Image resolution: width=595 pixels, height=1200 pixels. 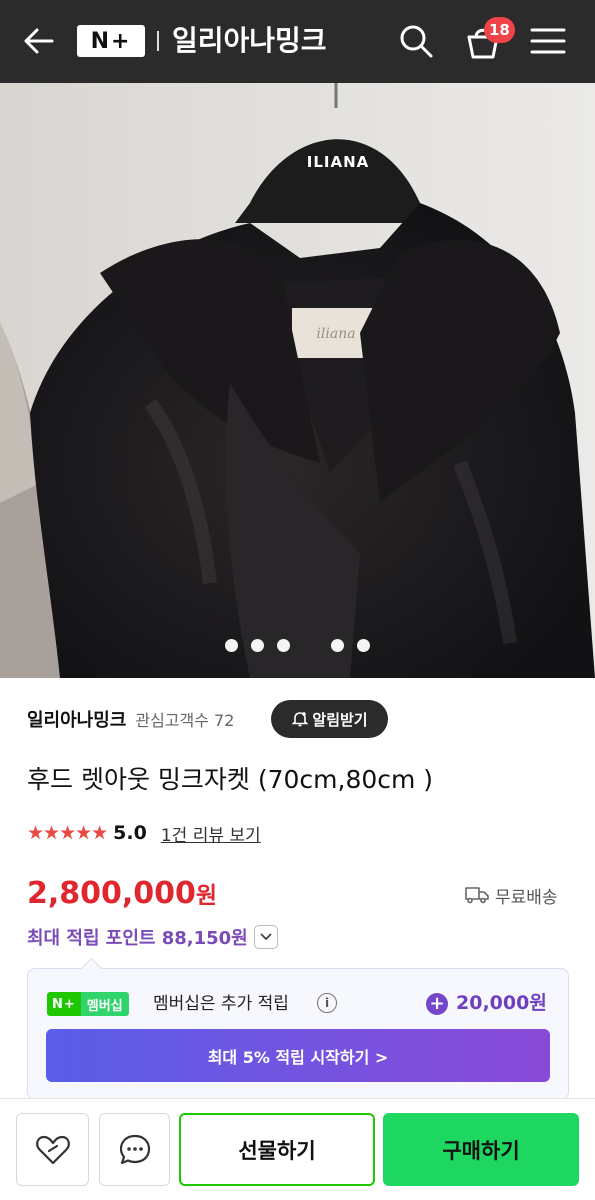 What do you see at coordinates (548, 41) in the screenshot?
I see `menu-icon` at bounding box center [548, 41].